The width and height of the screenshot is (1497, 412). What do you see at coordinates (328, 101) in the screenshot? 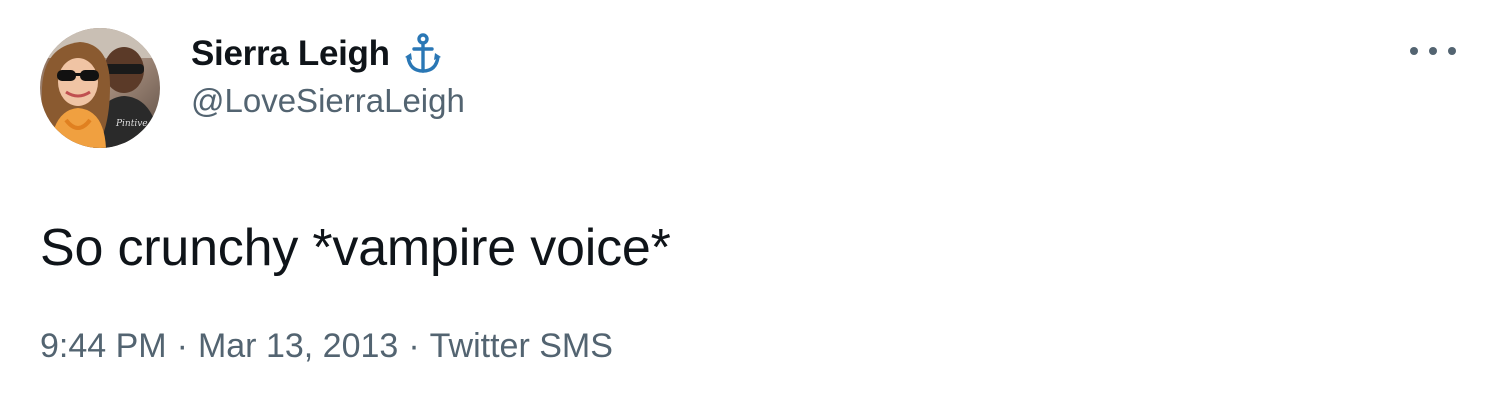
I see `author-handle: @LoveSierraLeigh` at bounding box center [328, 101].